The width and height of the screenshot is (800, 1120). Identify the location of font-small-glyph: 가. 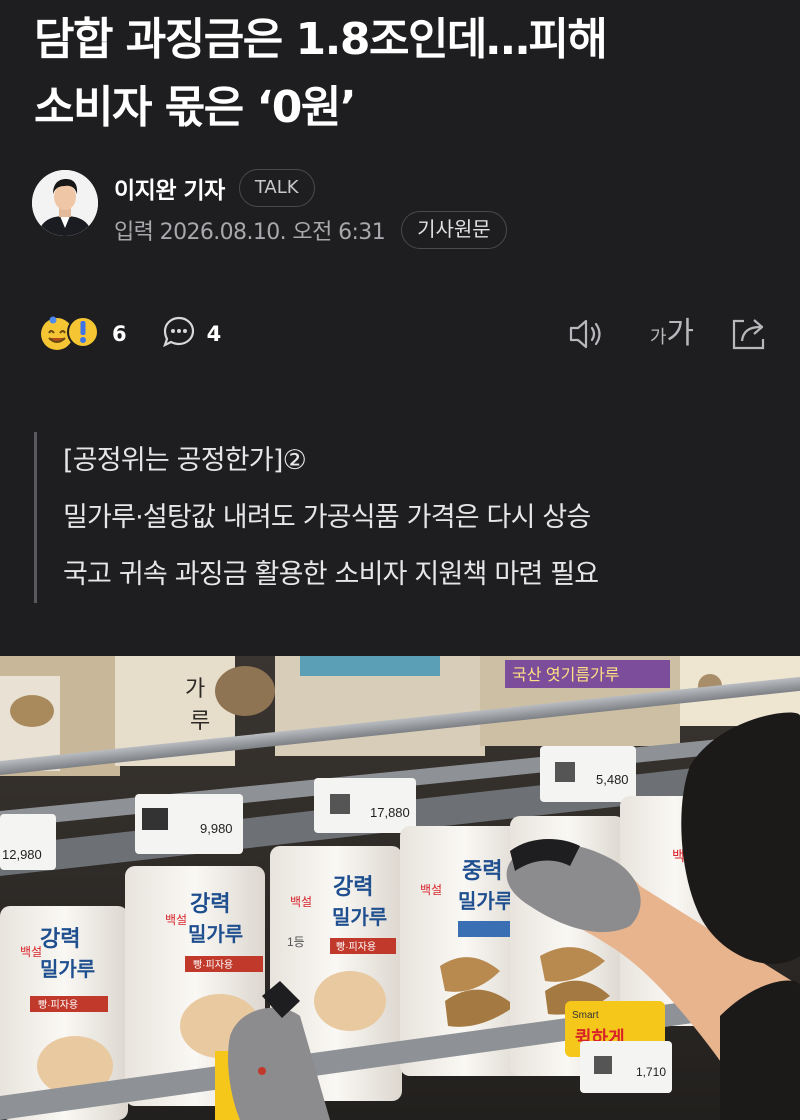
(658, 337).